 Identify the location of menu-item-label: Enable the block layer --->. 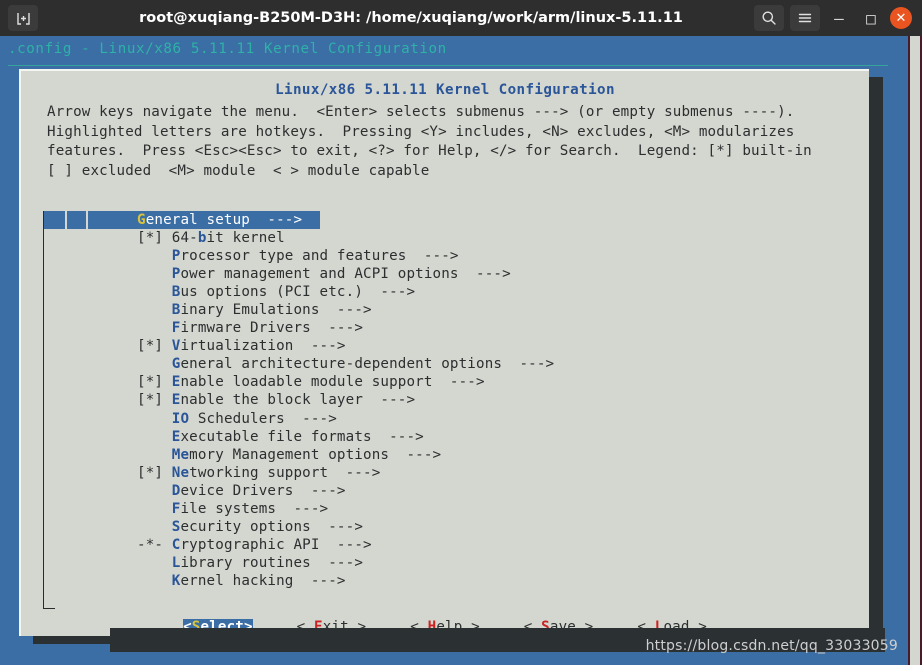
(276, 400).